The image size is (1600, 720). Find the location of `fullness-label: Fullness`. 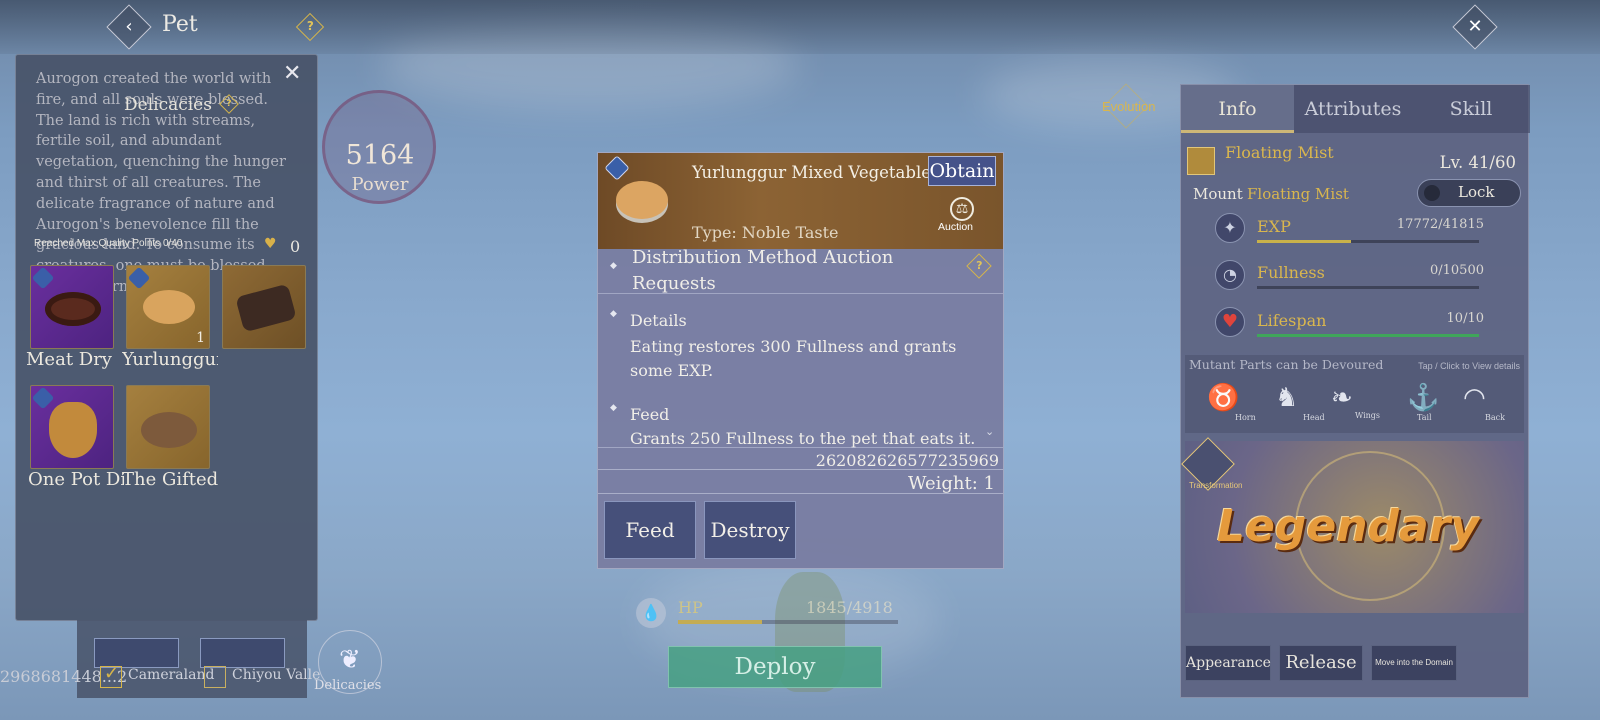

fullness-label: Fullness is located at coordinates (1291, 272).